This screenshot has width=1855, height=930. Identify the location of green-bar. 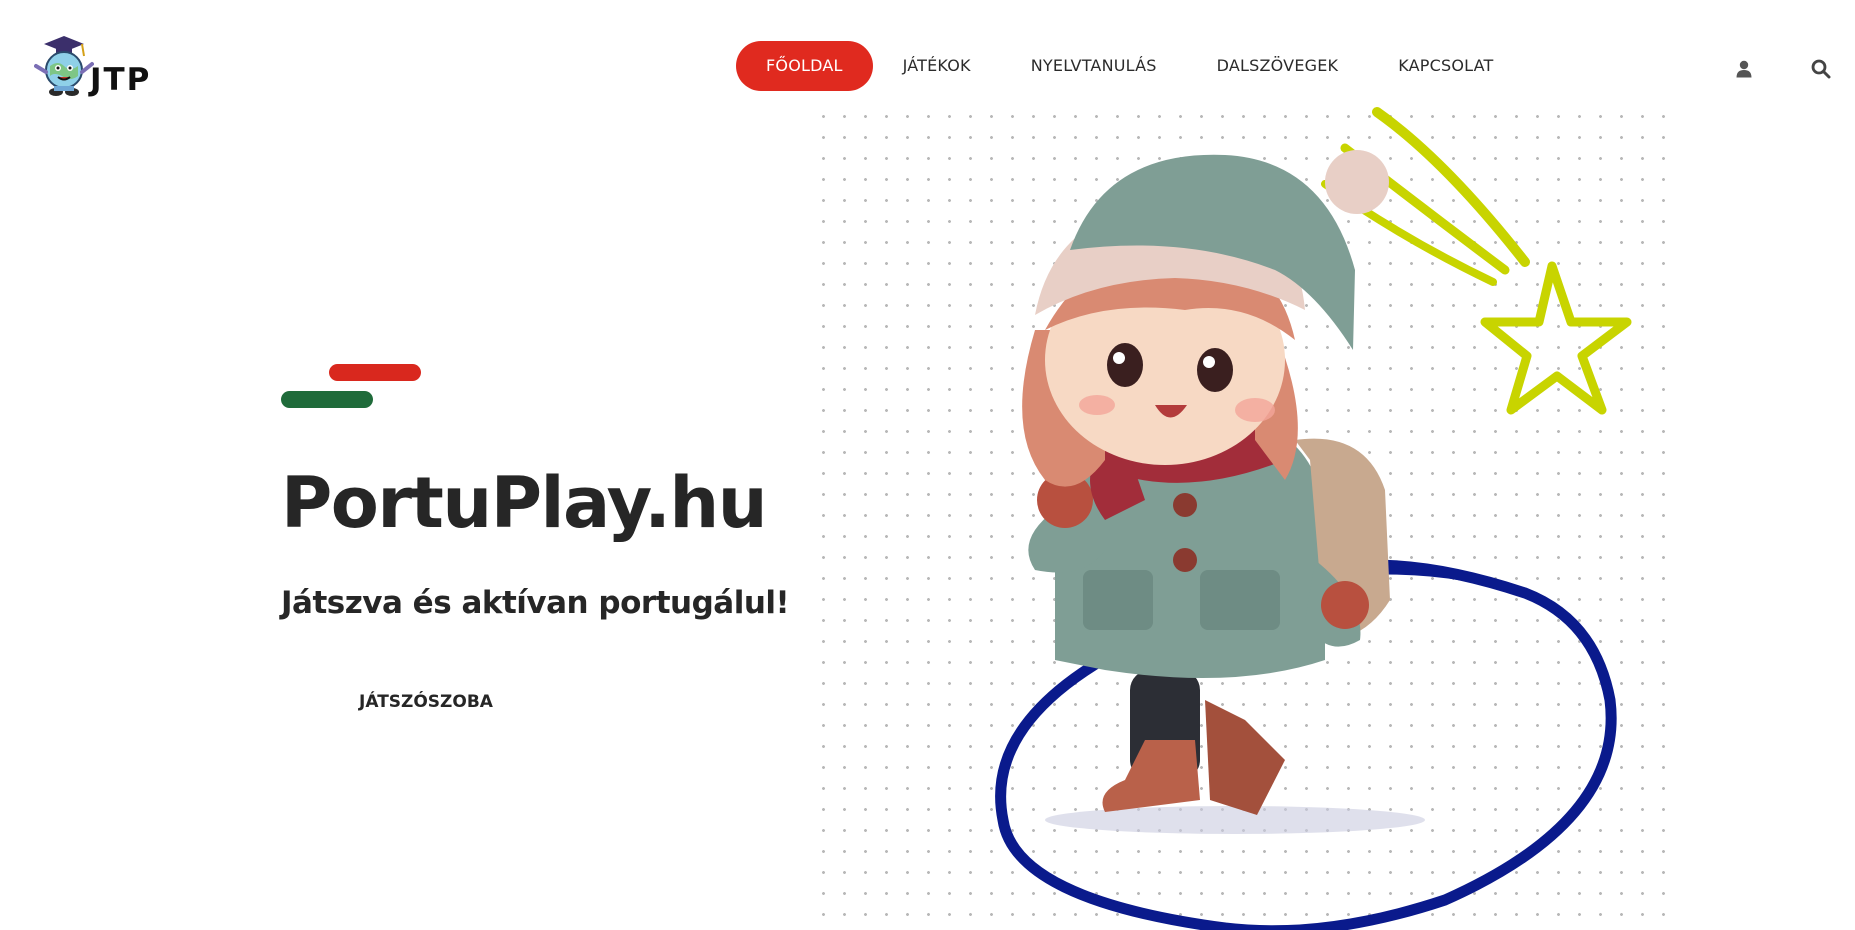
(327, 399).